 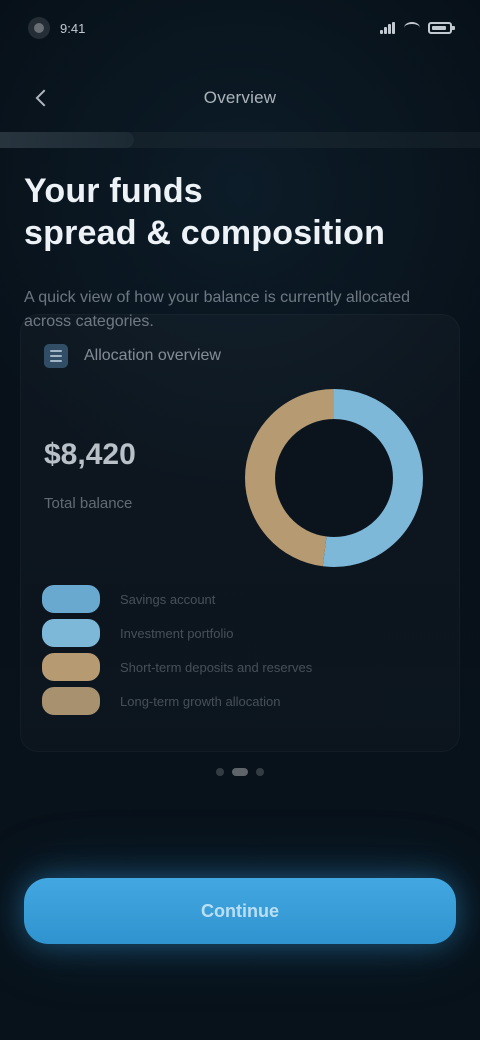 I want to click on legend-label: Savings account, so click(x=168, y=599).